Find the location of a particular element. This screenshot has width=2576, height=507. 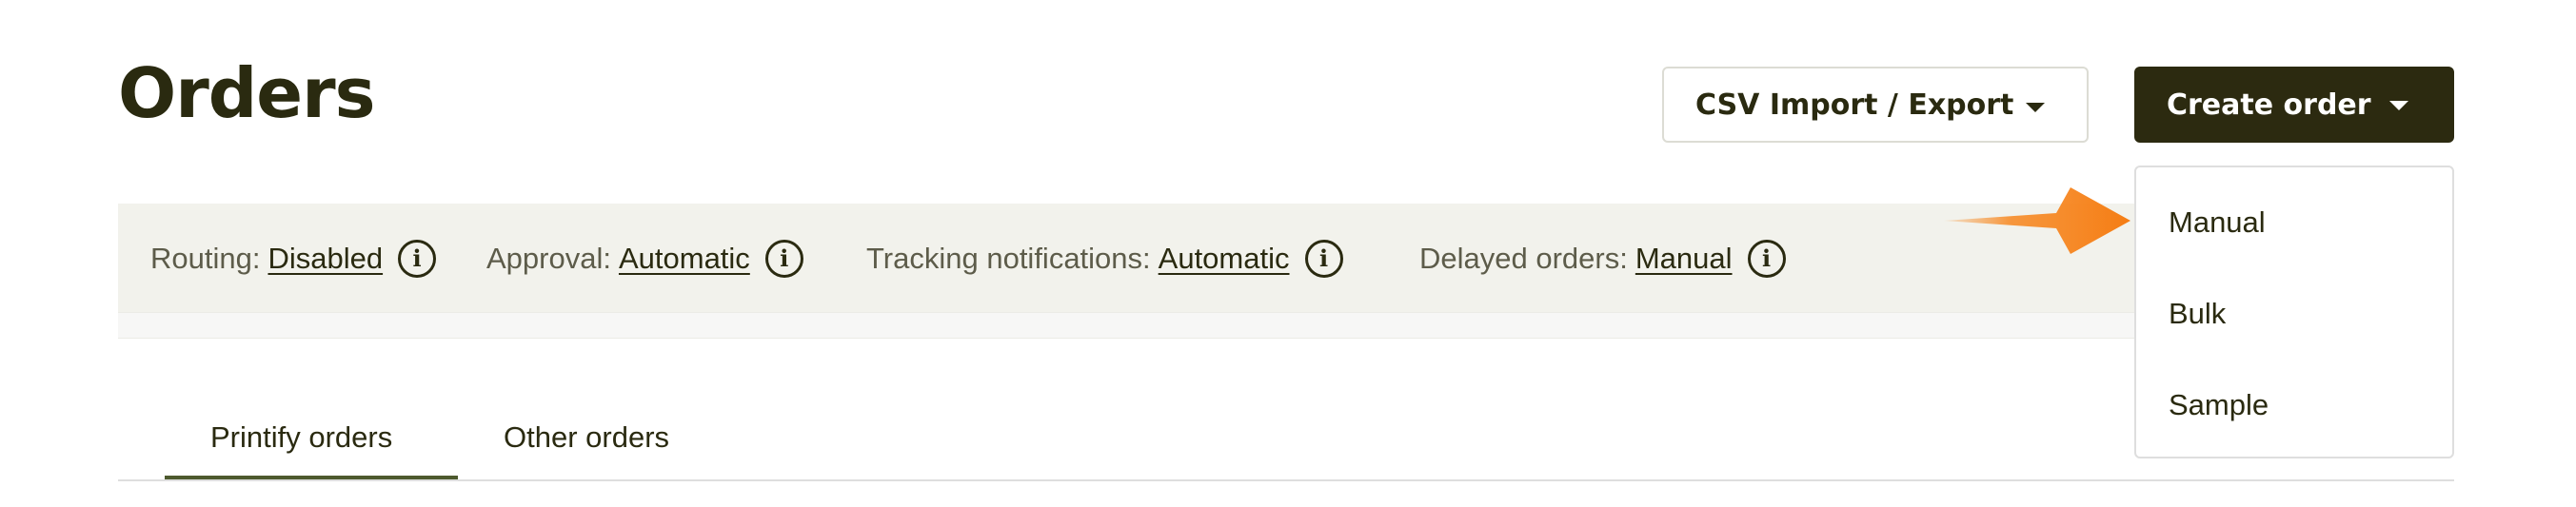

routing-value-link: Disabled is located at coordinates (325, 259).